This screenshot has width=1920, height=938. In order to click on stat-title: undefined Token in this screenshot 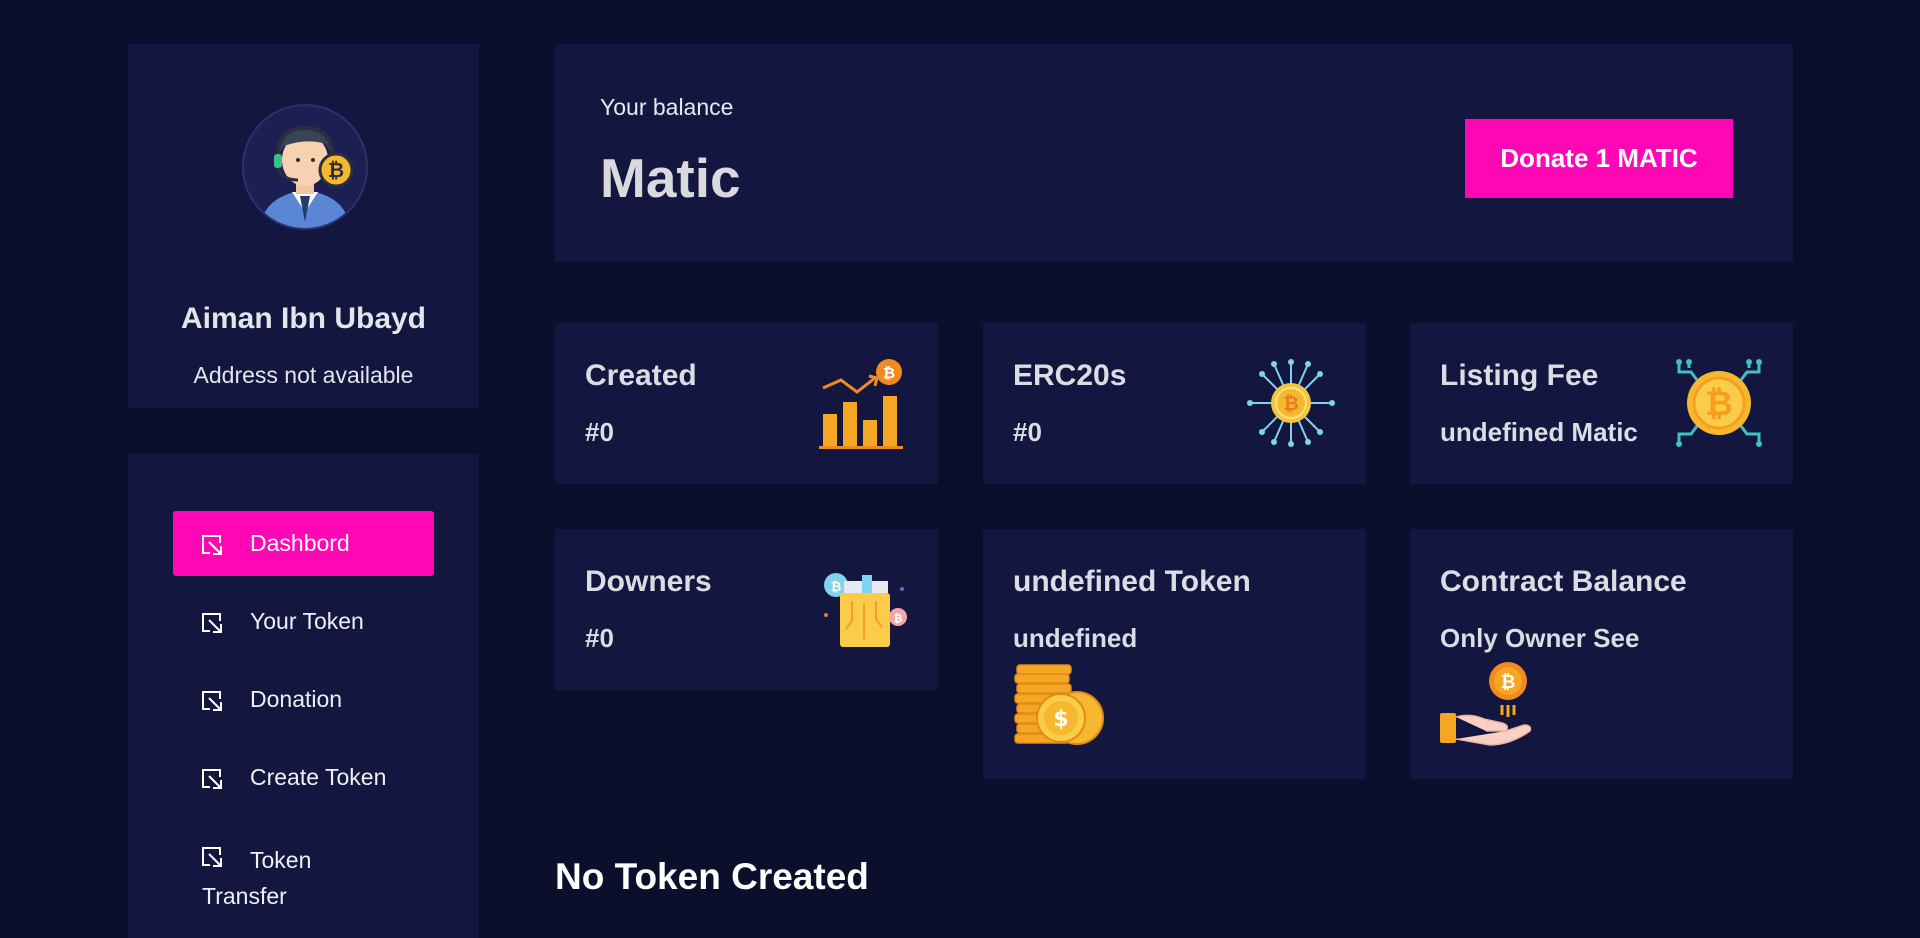, I will do `click(1132, 581)`.